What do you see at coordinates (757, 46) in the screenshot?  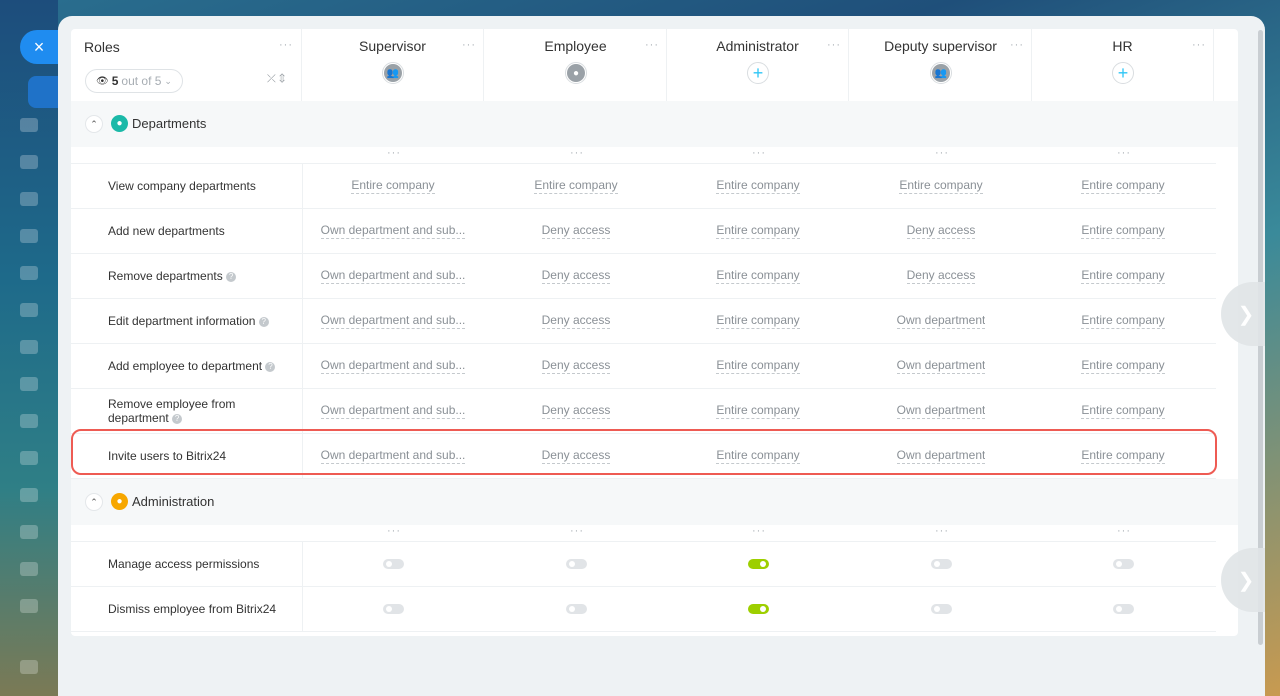 I see `role-name: Administrator` at bounding box center [757, 46].